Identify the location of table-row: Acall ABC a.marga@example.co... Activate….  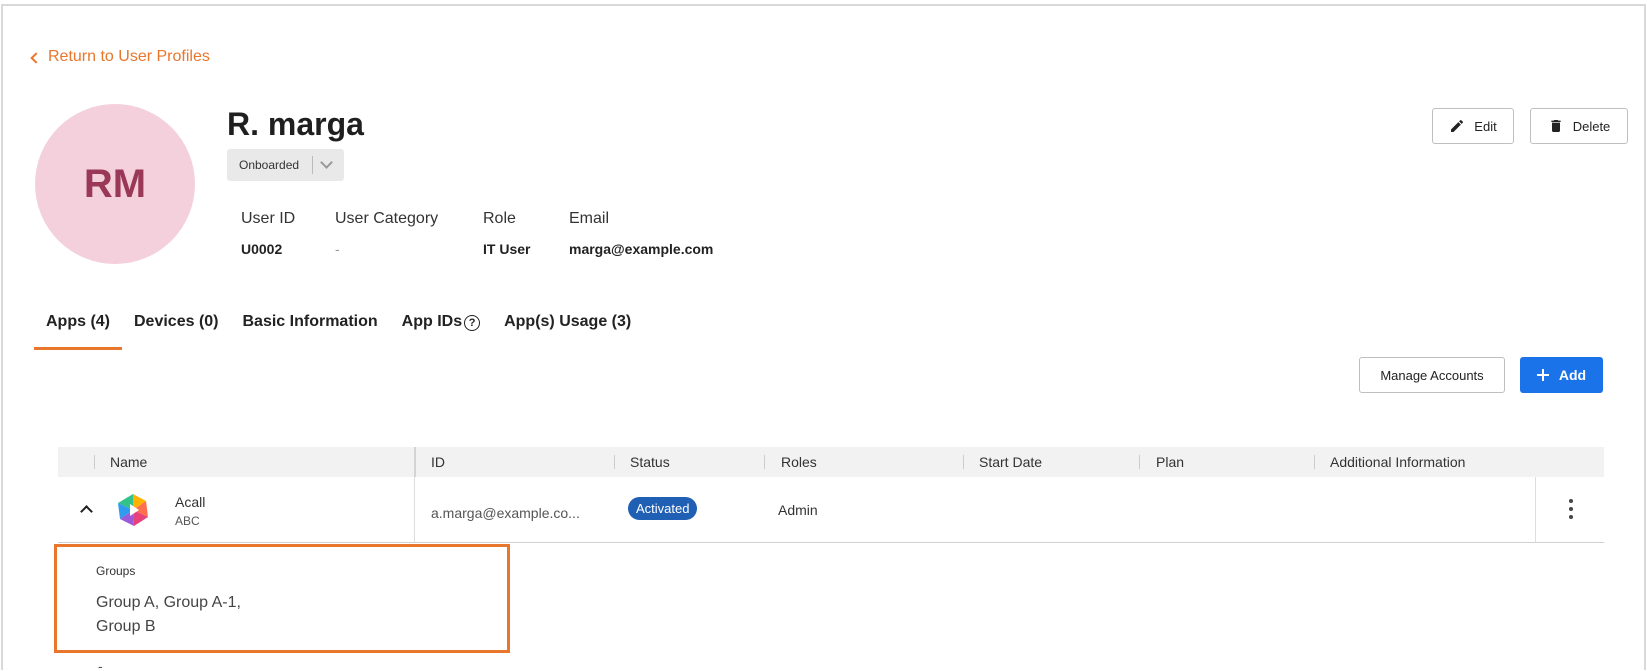
(831, 510).